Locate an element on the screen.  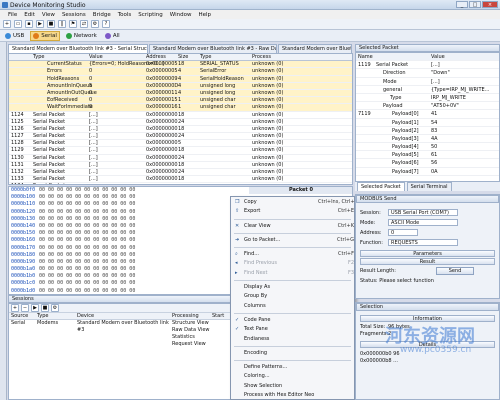
table-row: Errors 0 0x00000005 4 SerialError unknown (0) is located at coordinates (180, 72).